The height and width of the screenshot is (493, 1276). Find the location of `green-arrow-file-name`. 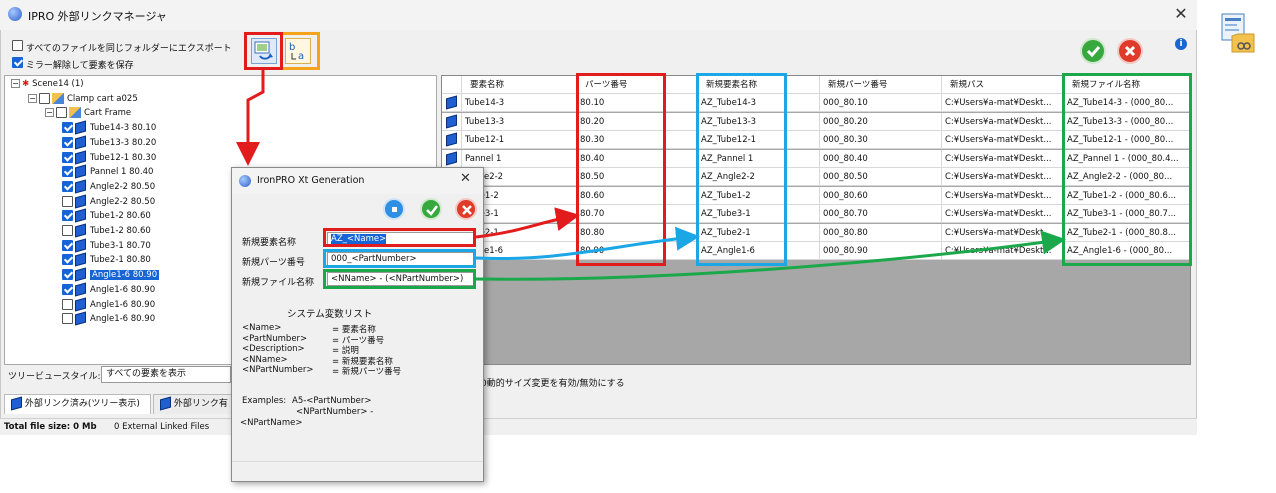

green-arrow-file-name is located at coordinates (770, 255).